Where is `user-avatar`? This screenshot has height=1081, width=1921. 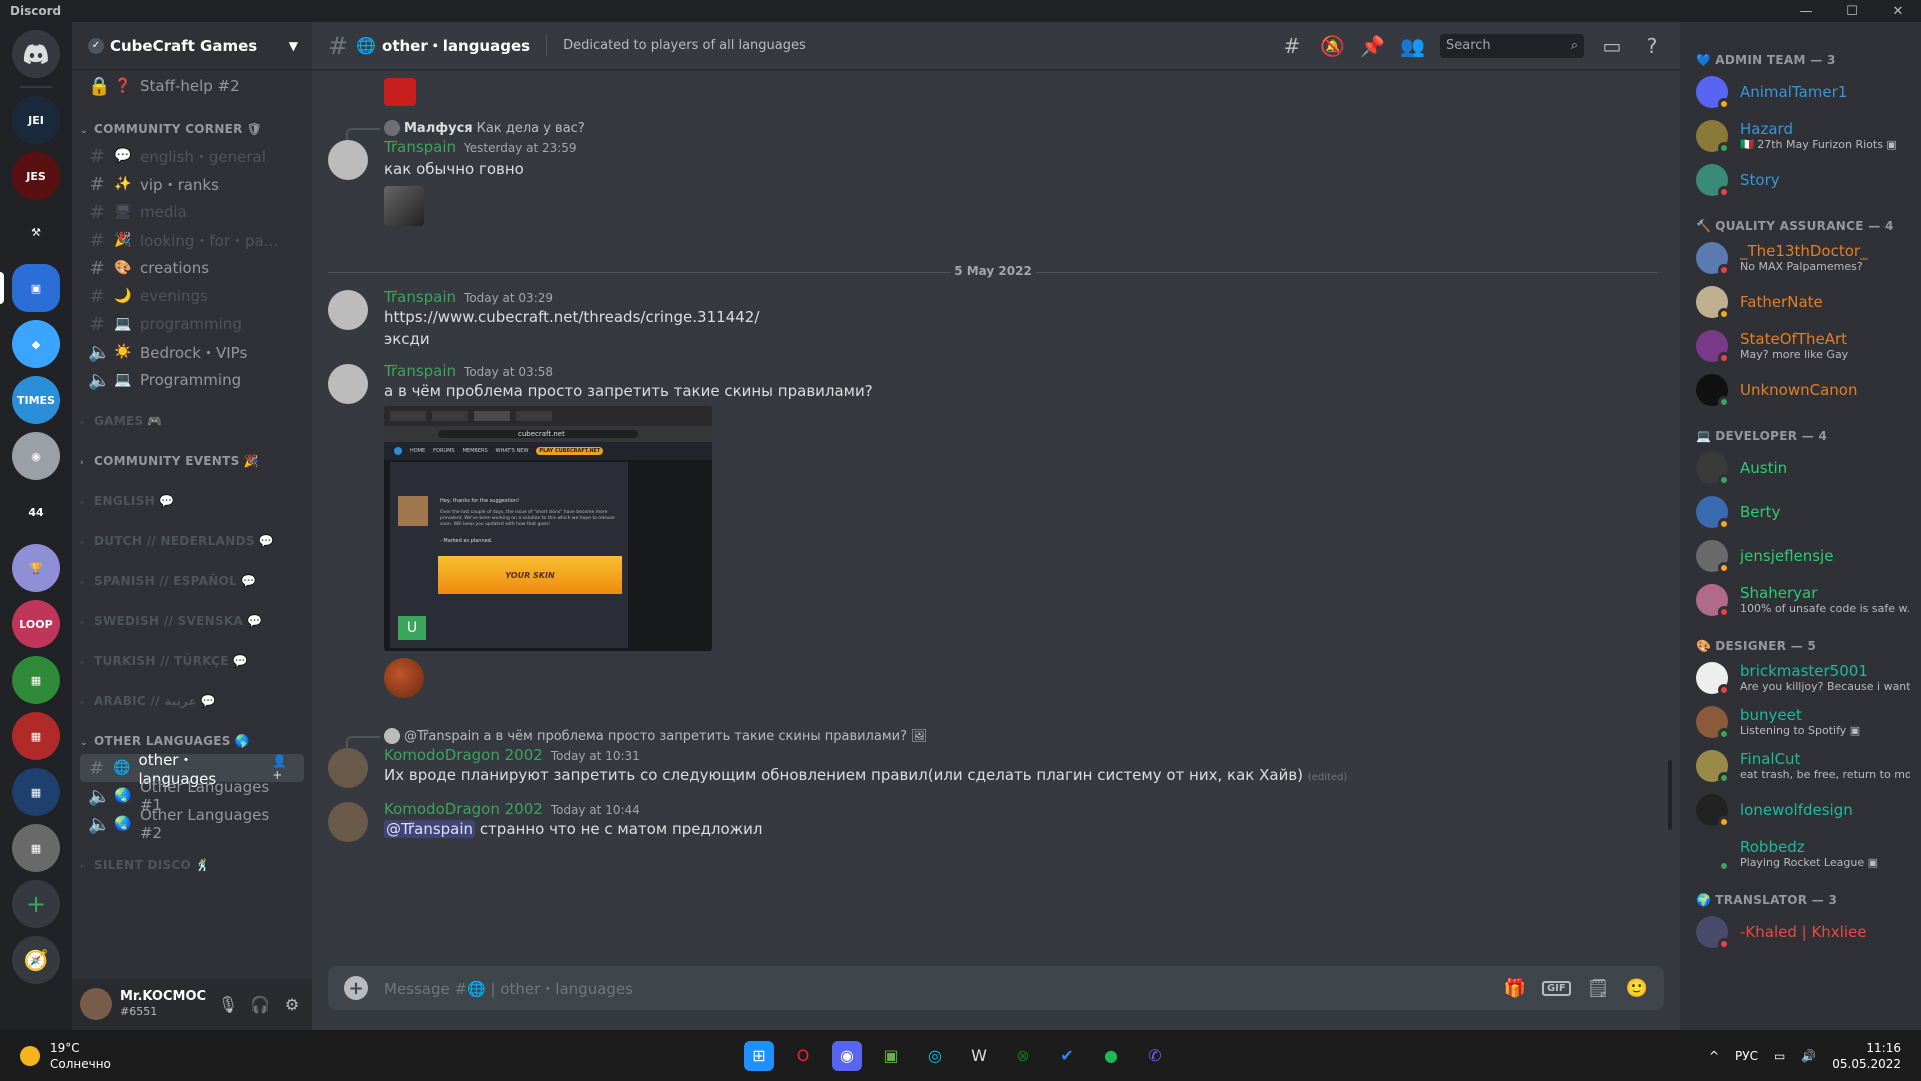 user-avatar is located at coordinates (96, 1004).